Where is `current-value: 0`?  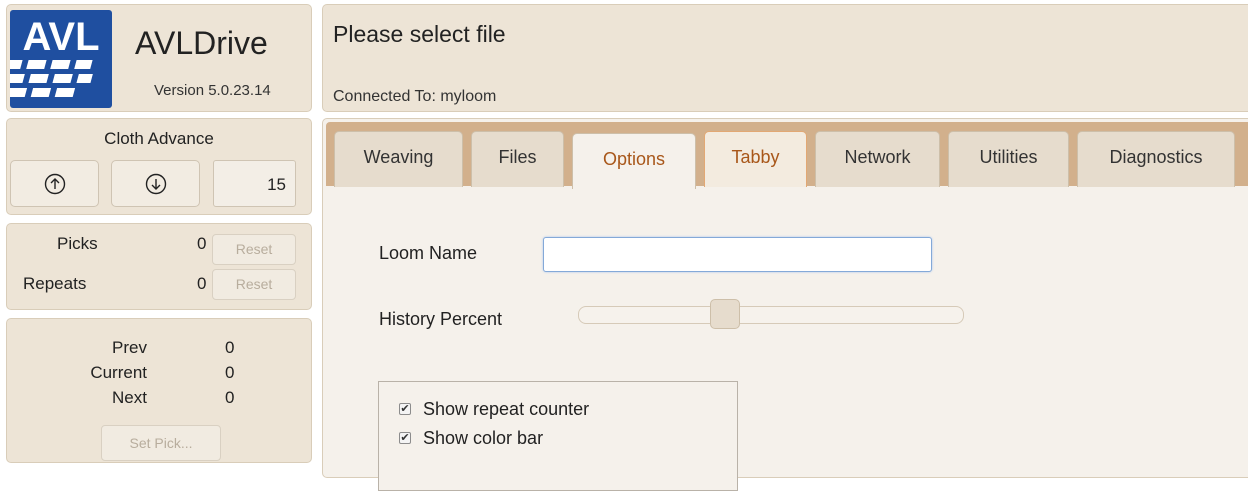 current-value: 0 is located at coordinates (230, 372).